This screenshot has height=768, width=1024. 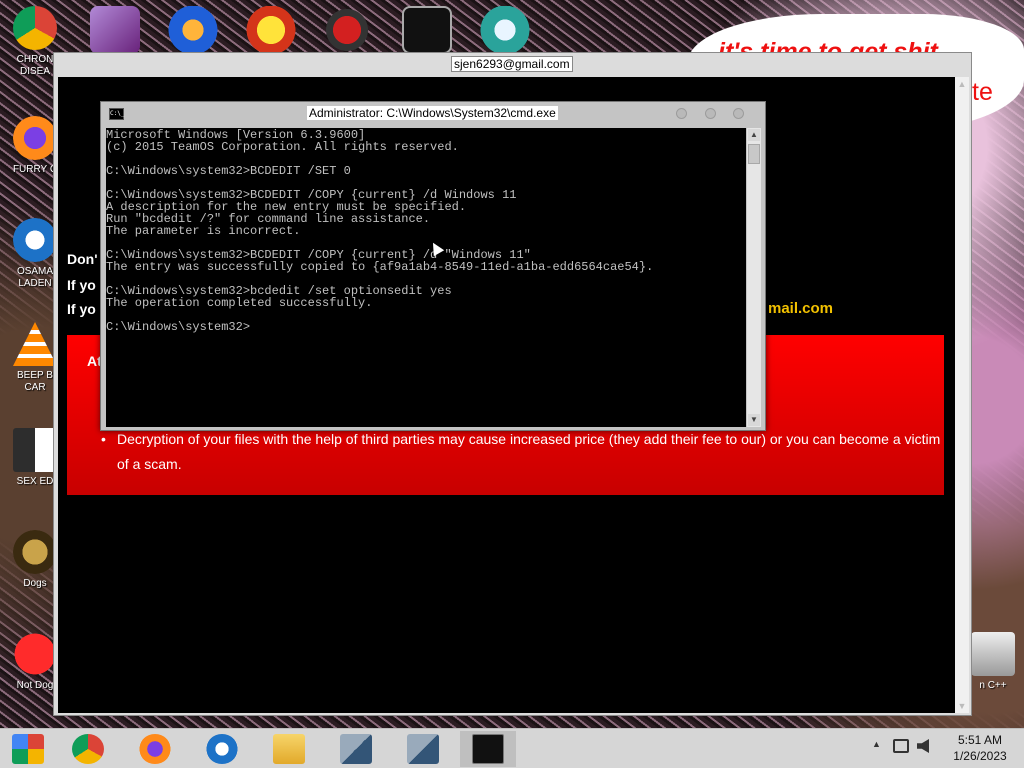 What do you see at coordinates (81, 285) in the screenshot?
I see `ransom-text-line-2: If yo` at bounding box center [81, 285].